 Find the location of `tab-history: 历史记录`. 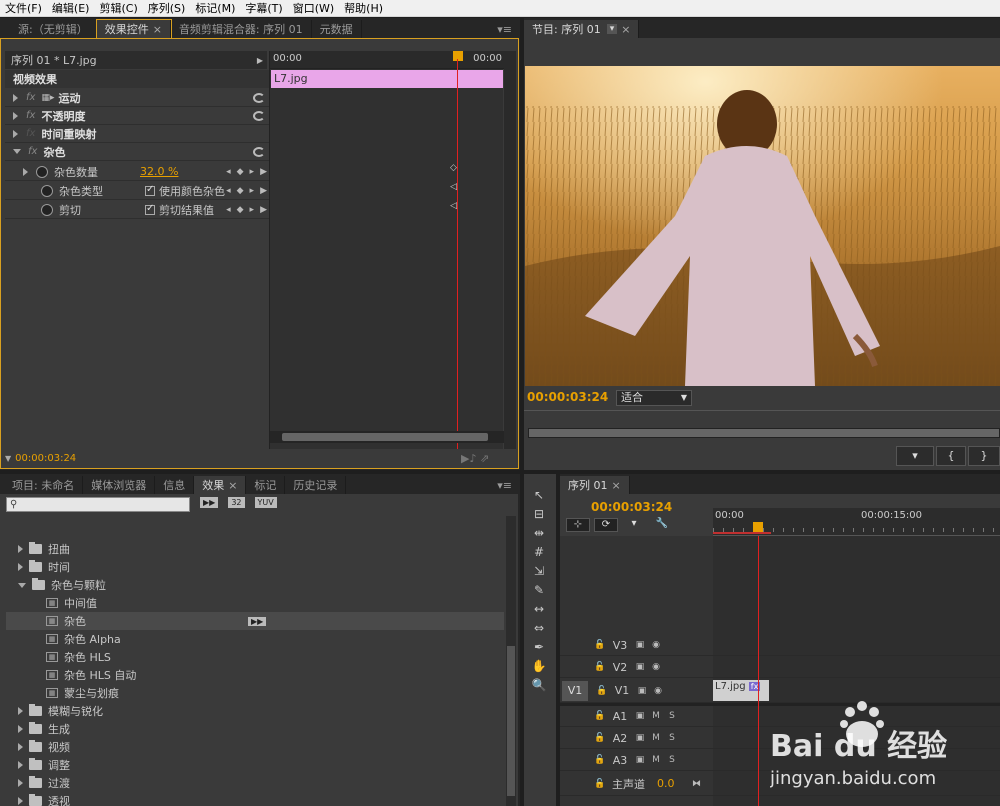

tab-history: 历史记录 is located at coordinates (316, 485).